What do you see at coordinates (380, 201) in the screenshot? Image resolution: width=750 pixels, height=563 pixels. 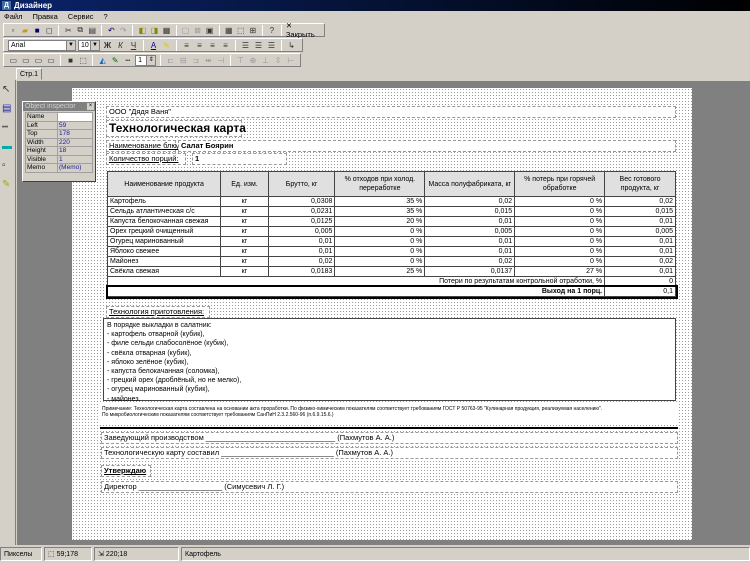 I see `table-cell: 35 %` at bounding box center [380, 201].